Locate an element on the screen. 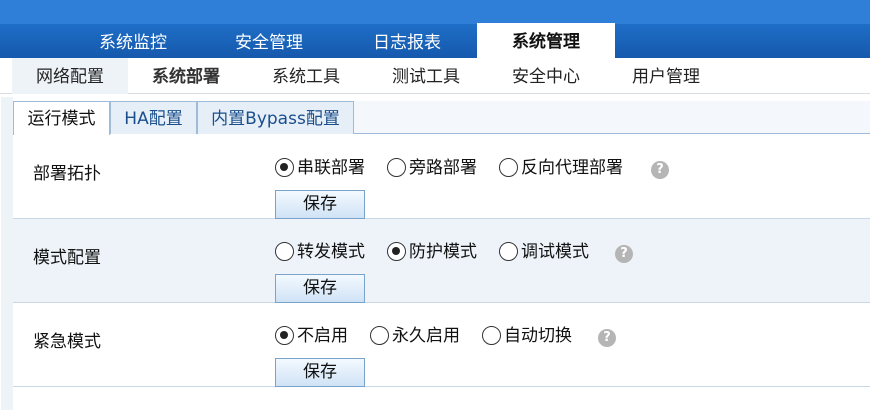  row-label: 紧急模式 is located at coordinates (67, 342).